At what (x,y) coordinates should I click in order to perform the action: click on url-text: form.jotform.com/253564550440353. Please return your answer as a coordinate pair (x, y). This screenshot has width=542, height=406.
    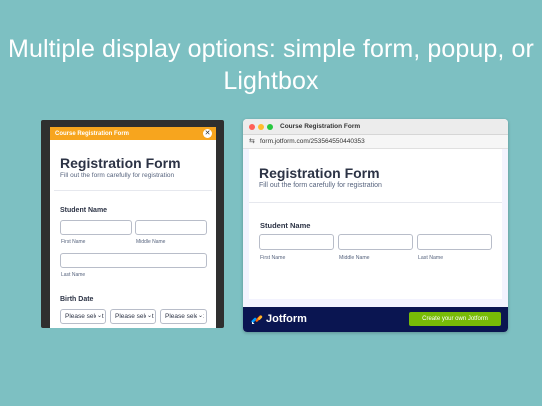
    Looking at the image, I should click on (312, 141).